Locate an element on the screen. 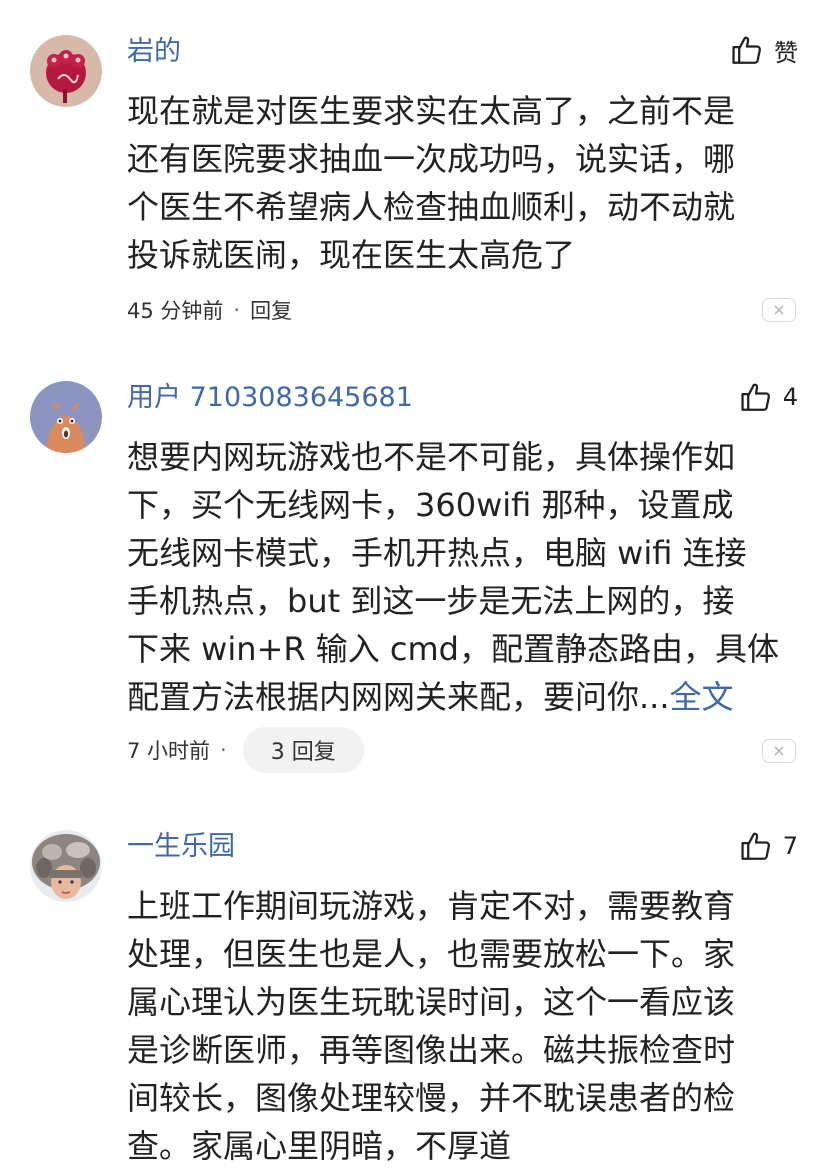 The height and width of the screenshot is (1170, 828). like-button: 7 is located at coordinates (768, 846).